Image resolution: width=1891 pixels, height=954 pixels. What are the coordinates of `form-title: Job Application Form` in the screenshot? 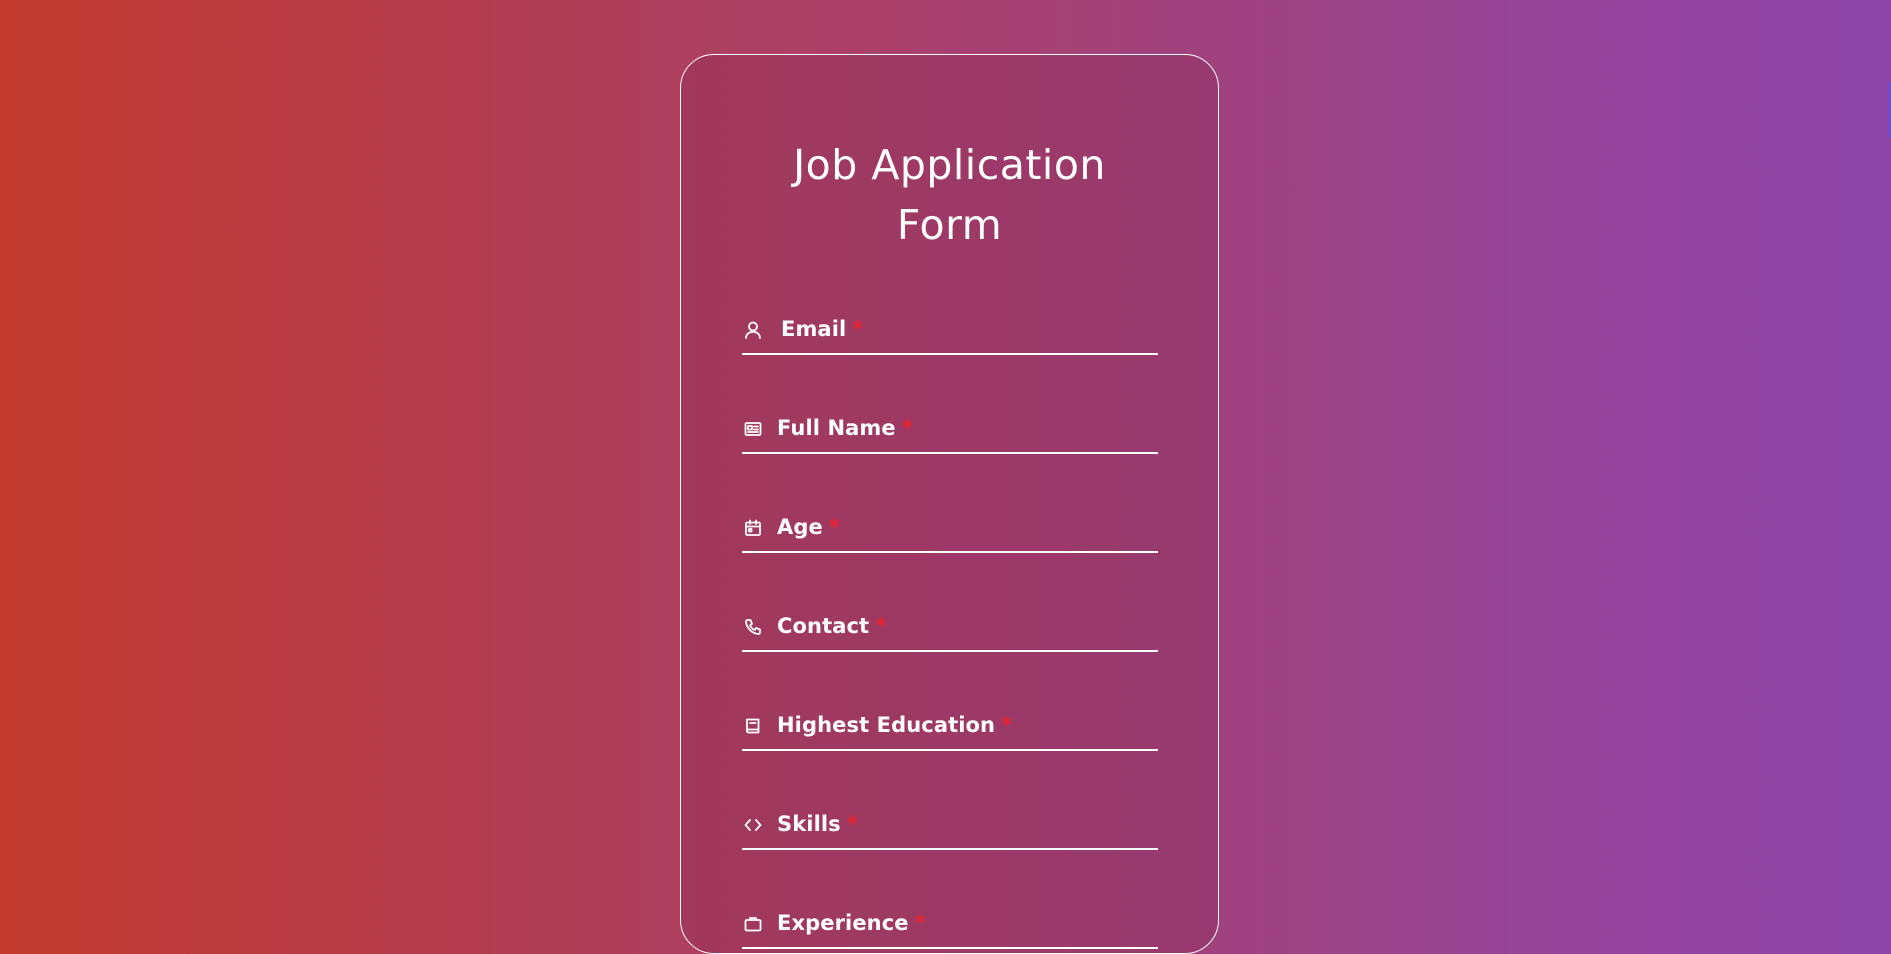 It's located at (949, 195).